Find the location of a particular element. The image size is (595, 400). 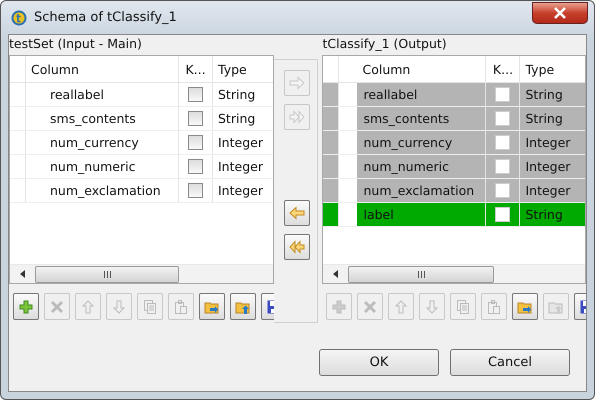

arrow-left-button is located at coordinates (297, 213).